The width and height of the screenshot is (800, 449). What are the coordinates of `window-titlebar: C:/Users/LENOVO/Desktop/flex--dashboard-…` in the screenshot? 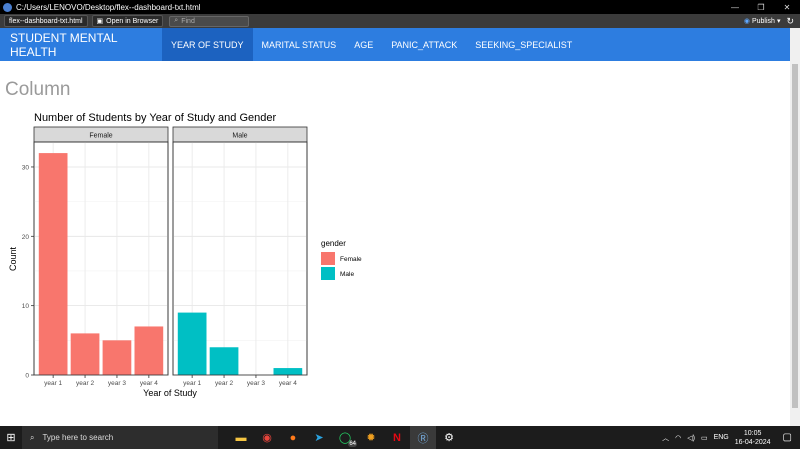 It's located at (400, 7).